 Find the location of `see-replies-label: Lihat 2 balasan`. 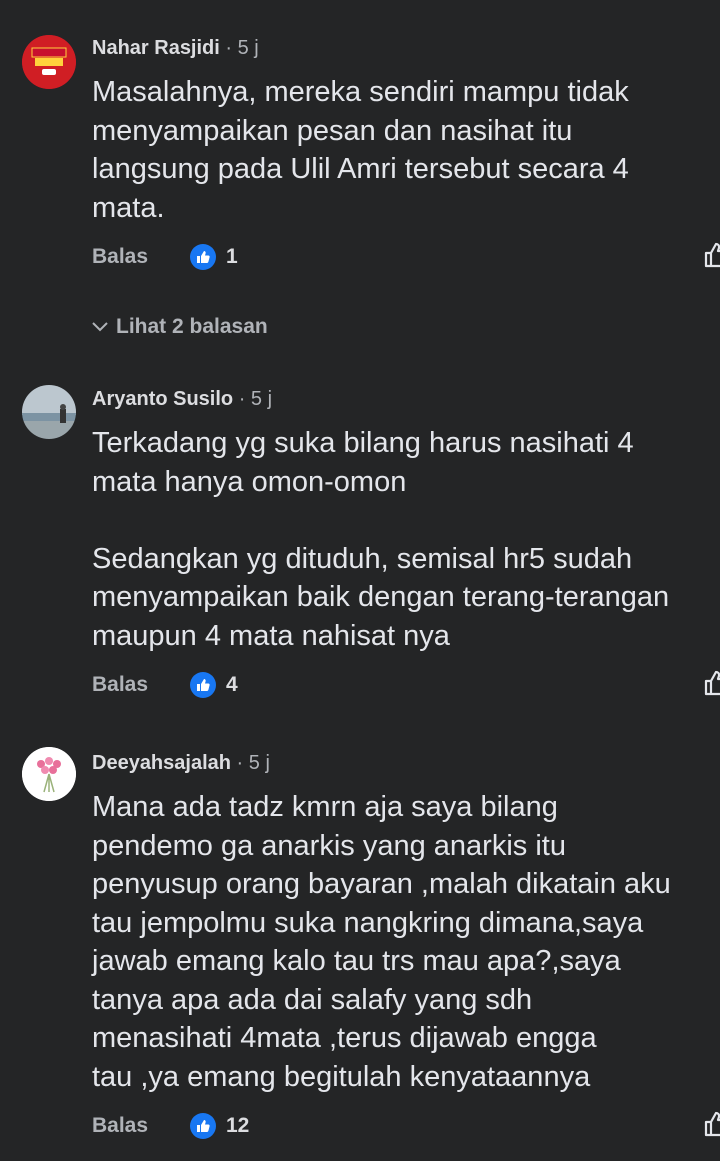

see-replies-label: Lihat 2 balasan is located at coordinates (192, 326).